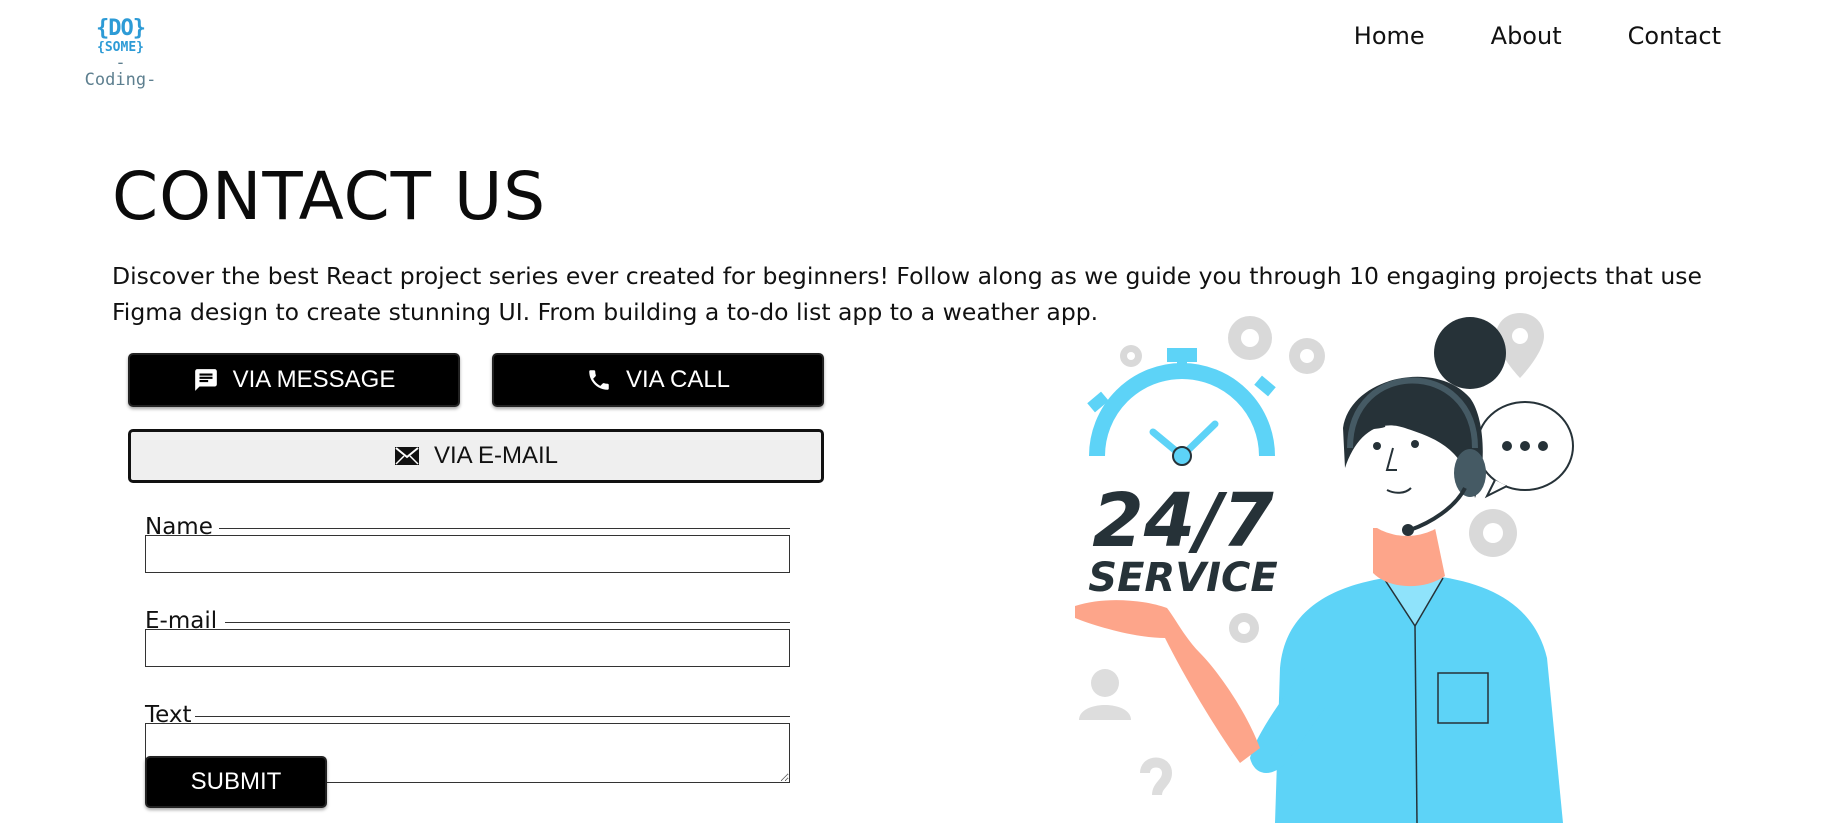 The image size is (1837, 827). What do you see at coordinates (467, 648) in the screenshot?
I see `email-input` at bounding box center [467, 648].